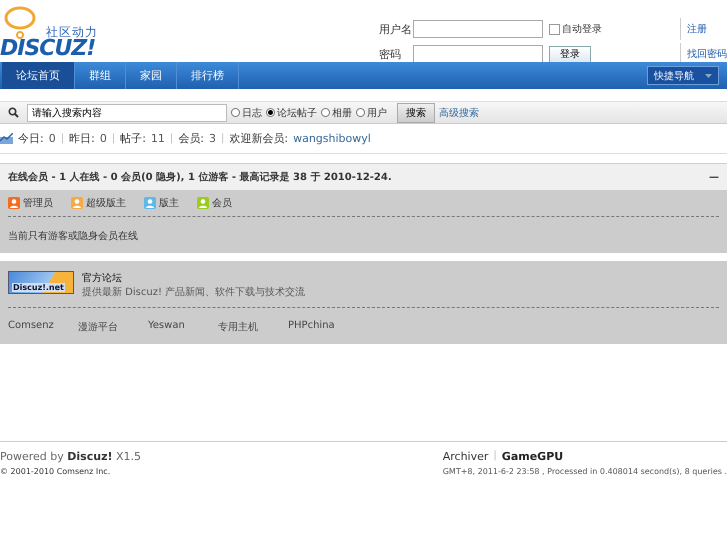 This screenshot has width=727, height=545. Describe the element at coordinates (388, 29) in the screenshot. I see `username-label: 用户名` at that location.